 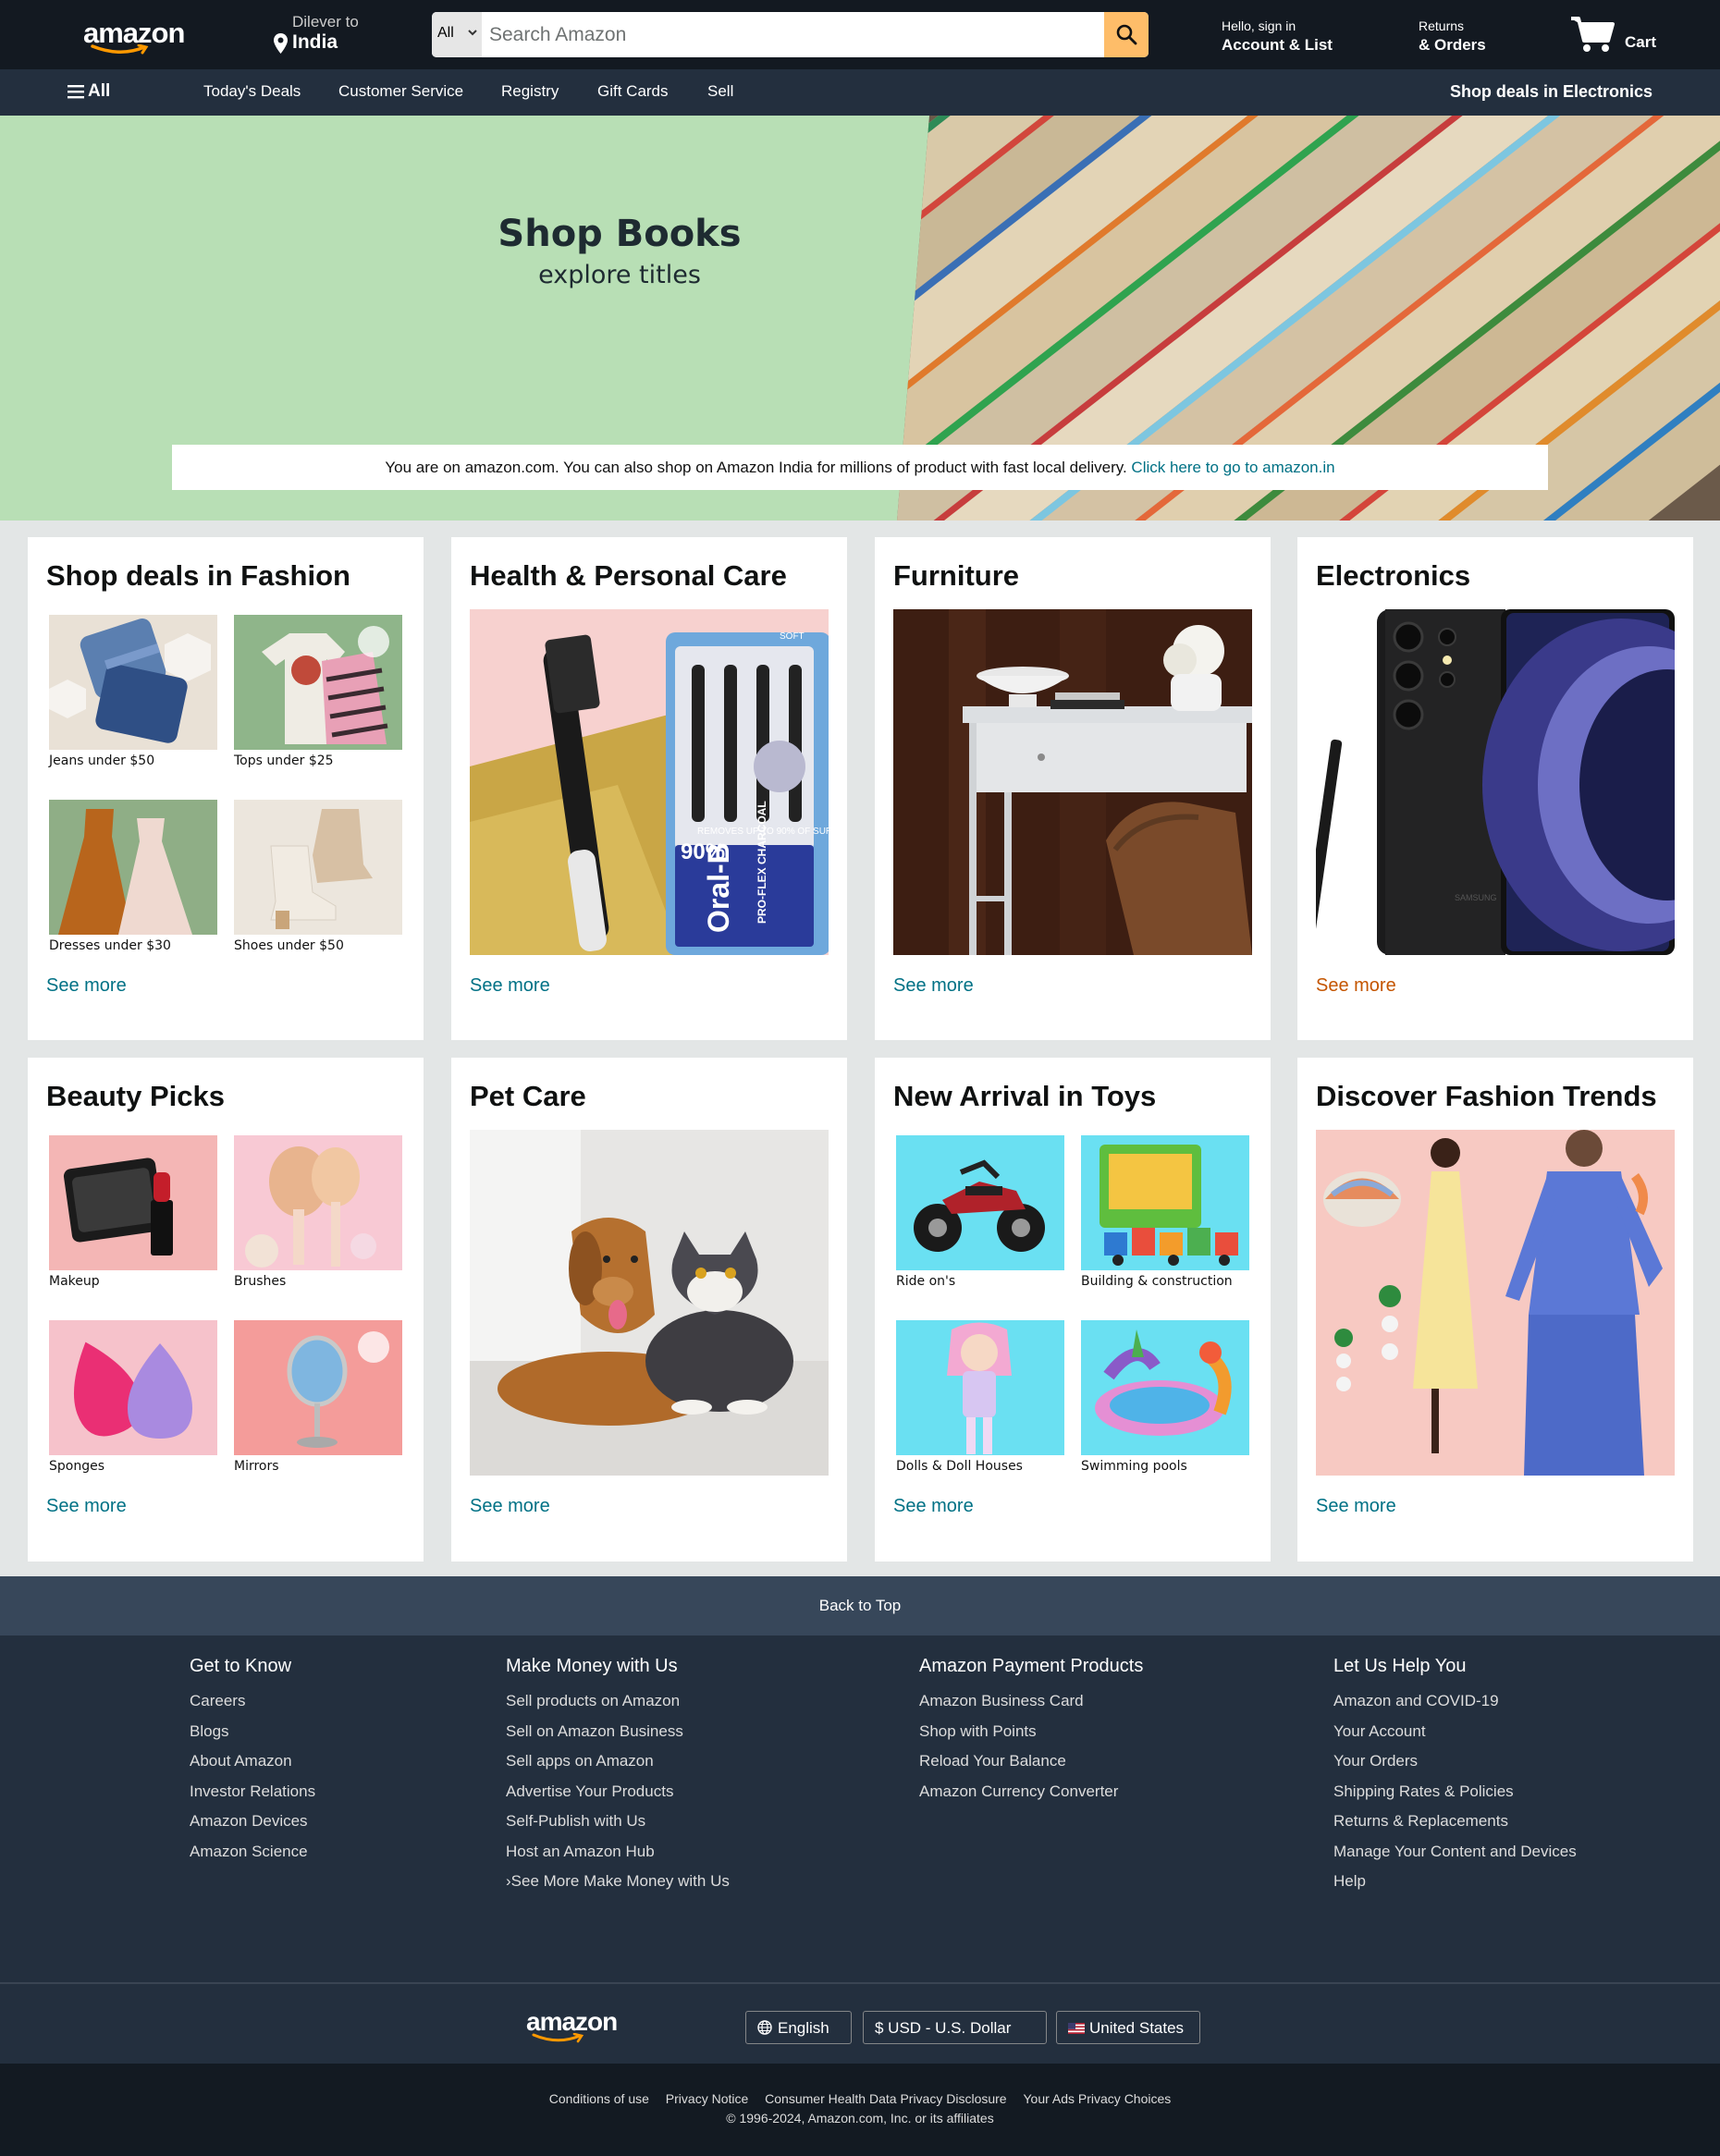 What do you see at coordinates (318, 691) in the screenshot?
I see `quad-item-tops: Tops under $25` at bounding box center [318, 691].